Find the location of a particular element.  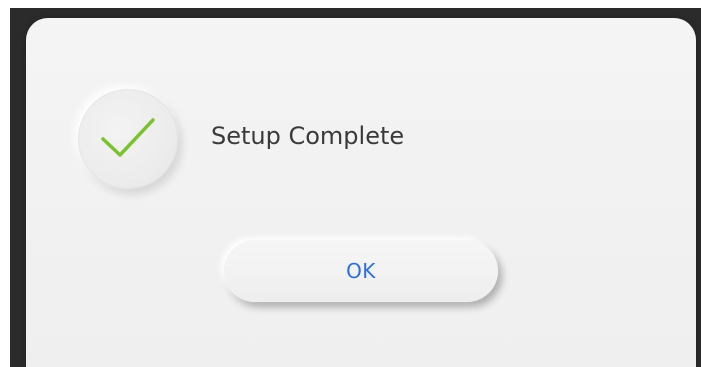

ok-button: OK is located at coordinates (361, 271).